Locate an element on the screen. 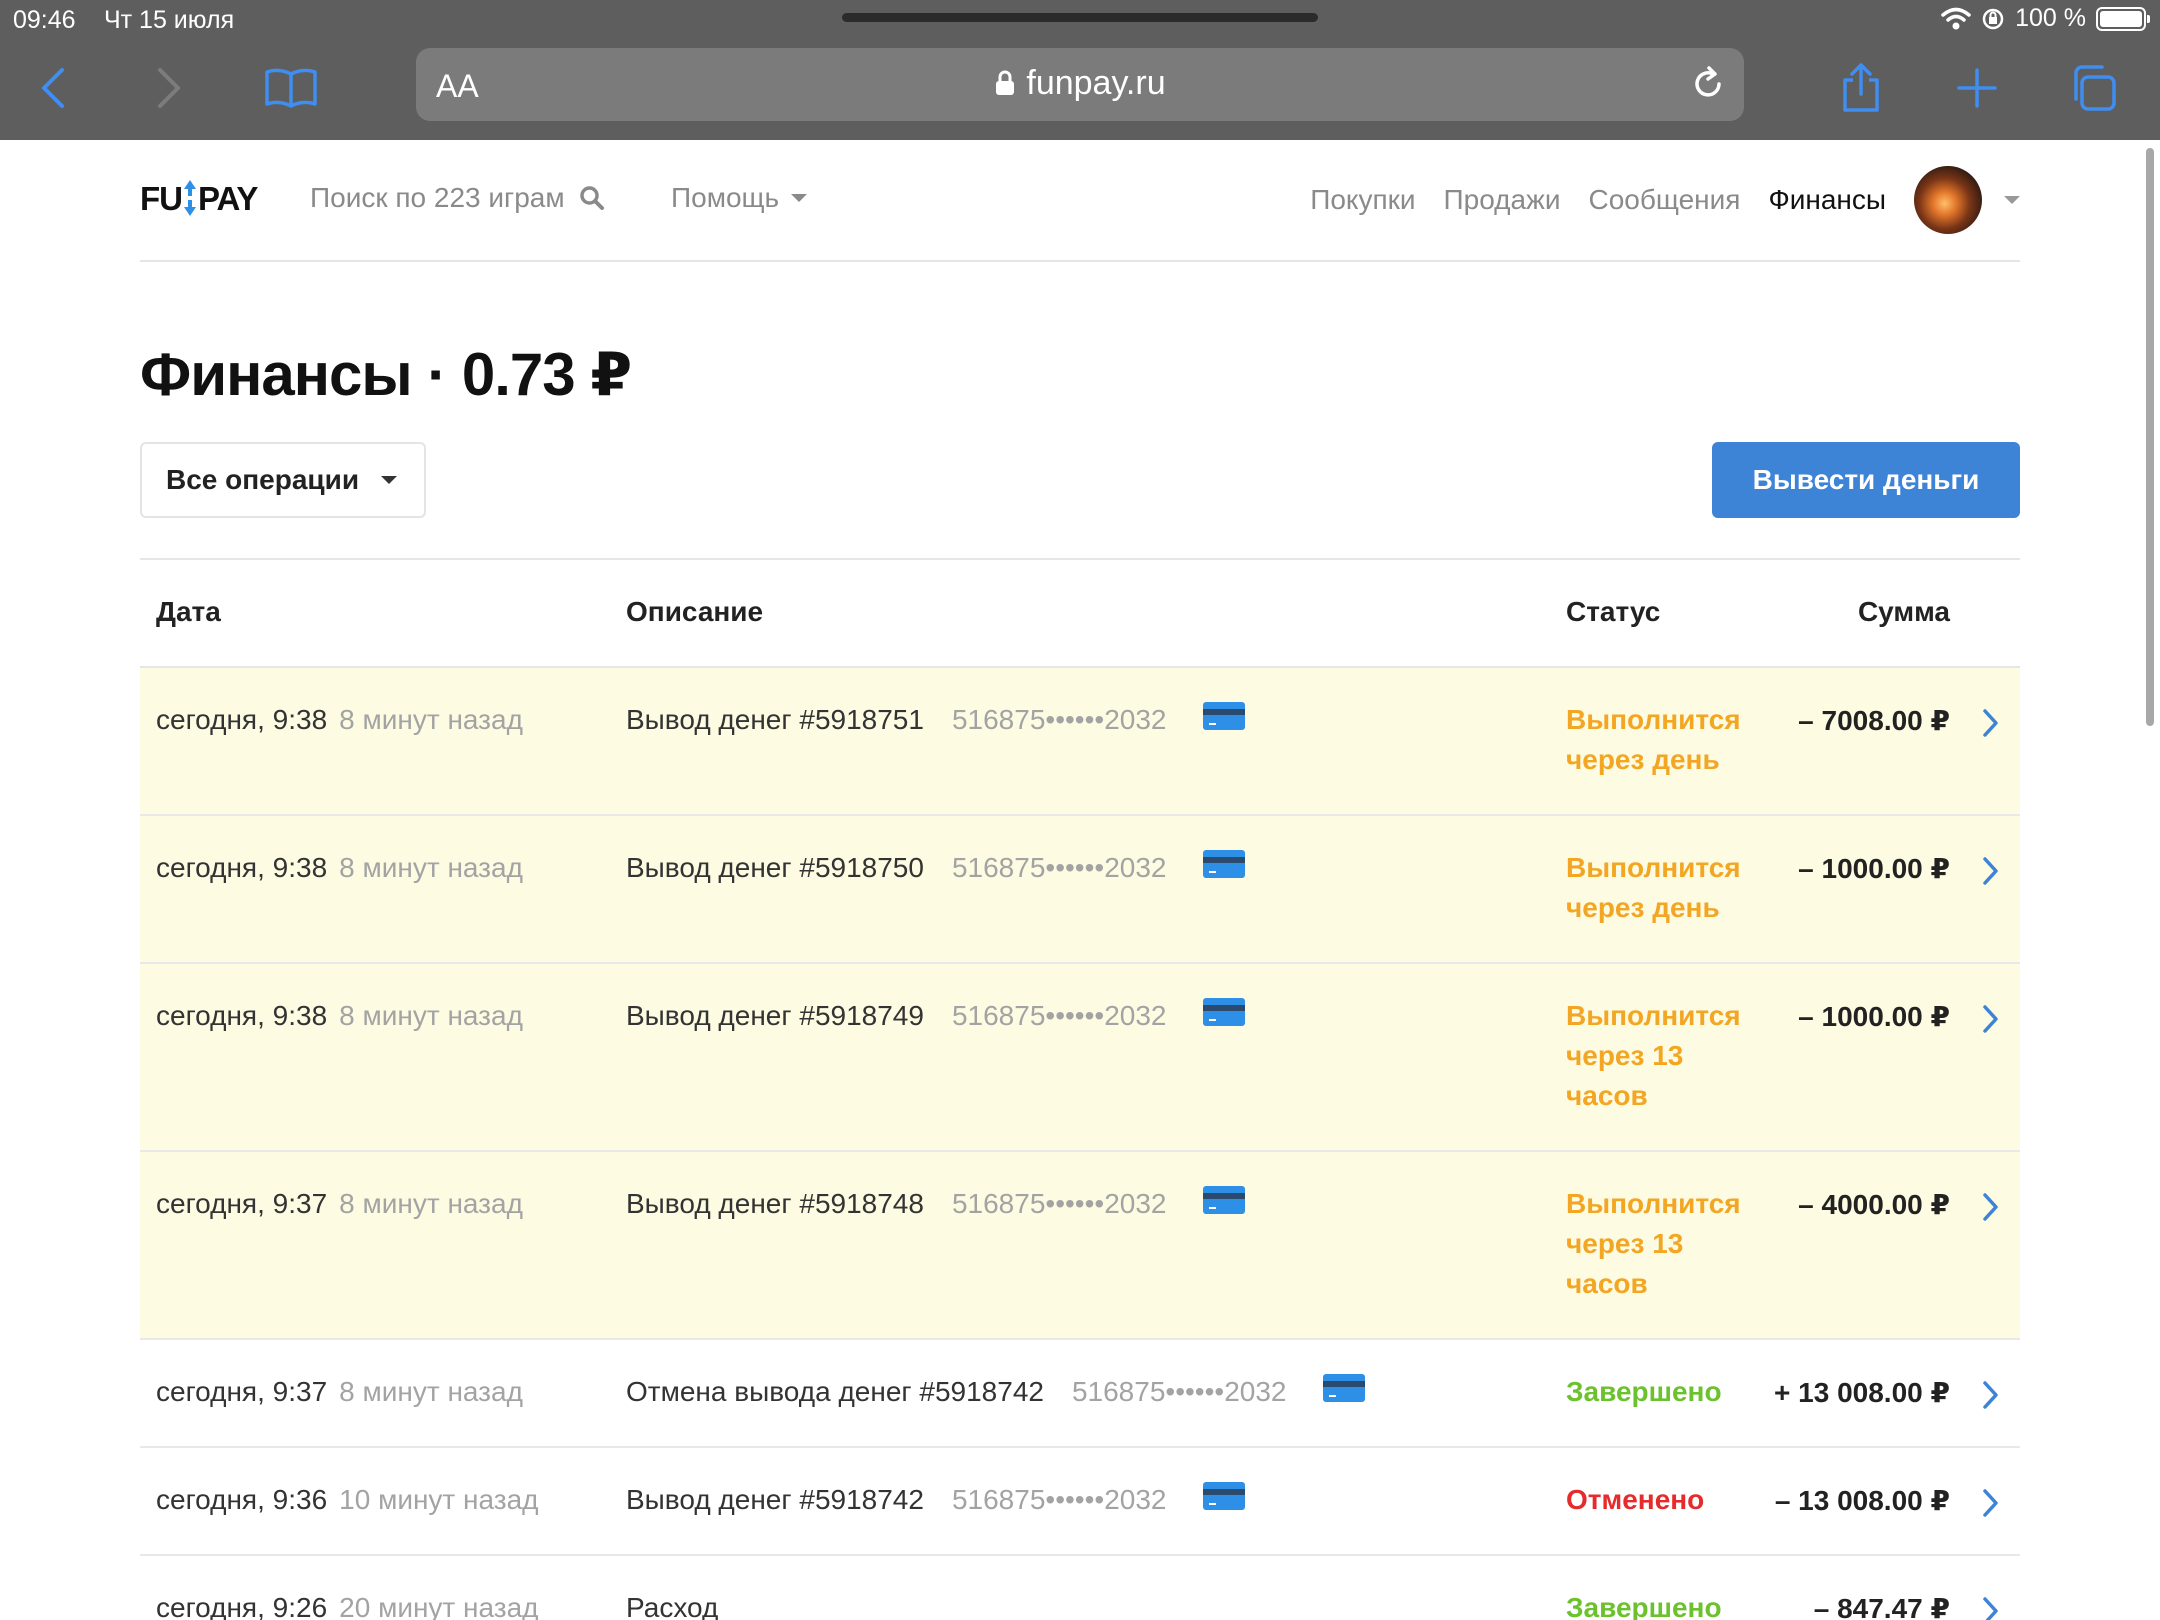 The image size is (2160, 1620). lock-icon is located at coordinates (1005, 82).